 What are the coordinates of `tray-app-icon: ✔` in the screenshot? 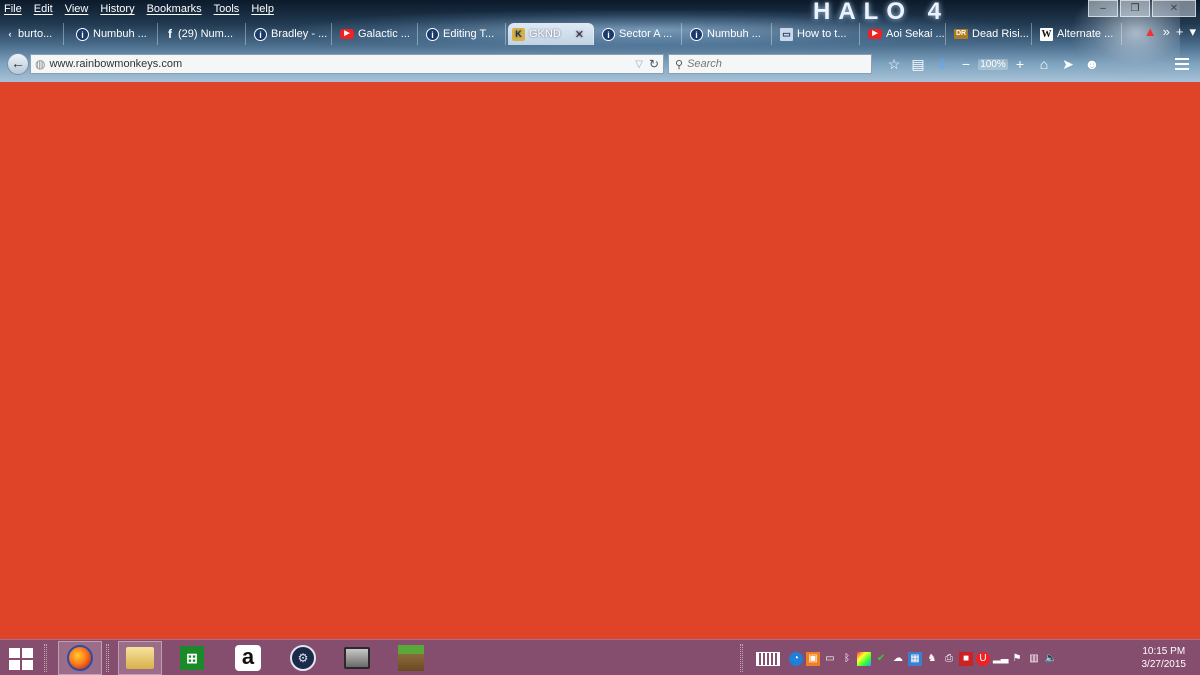 It's located at (881, 659).